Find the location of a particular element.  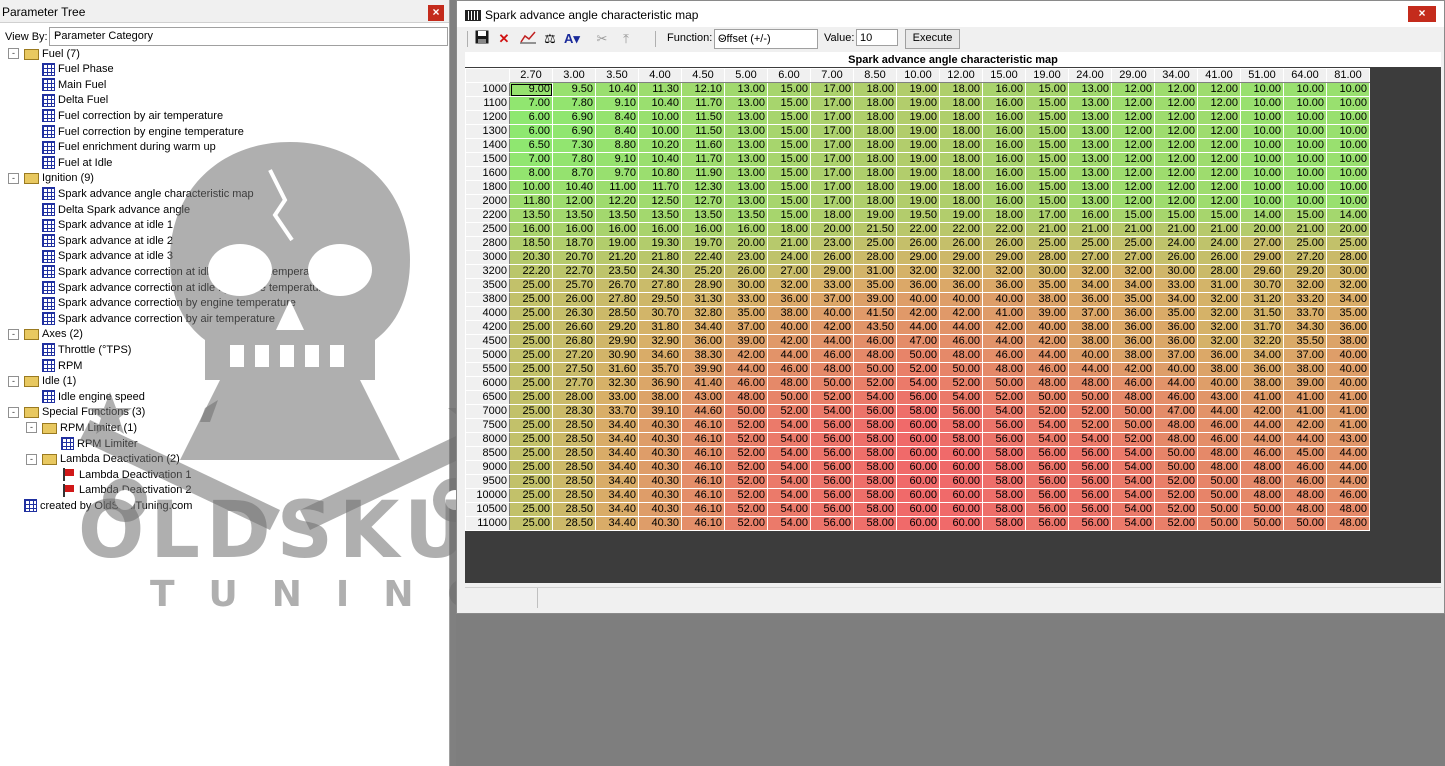

map-cell: 41.00 is located at coordinates (1348, 425).